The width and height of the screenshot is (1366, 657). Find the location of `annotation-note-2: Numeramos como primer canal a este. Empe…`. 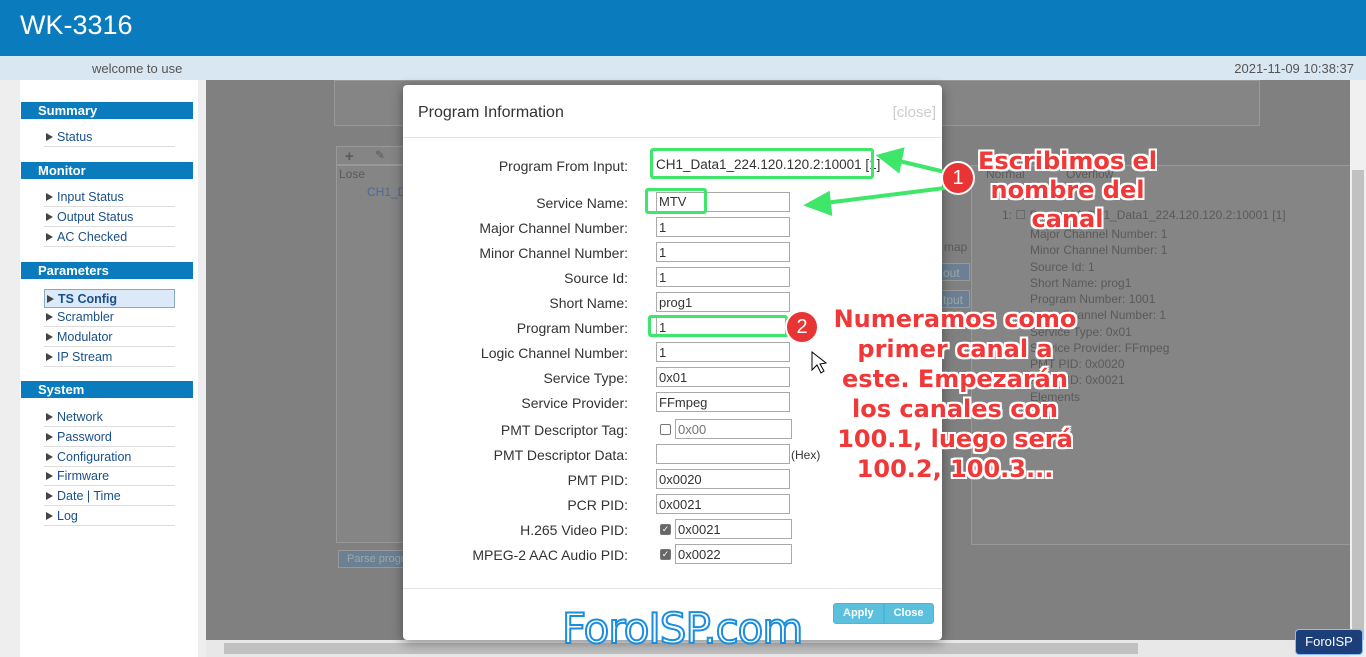

annotation-note-2: Numeramos como primer canal a este. Empe… is located at coordinates (955, 394).